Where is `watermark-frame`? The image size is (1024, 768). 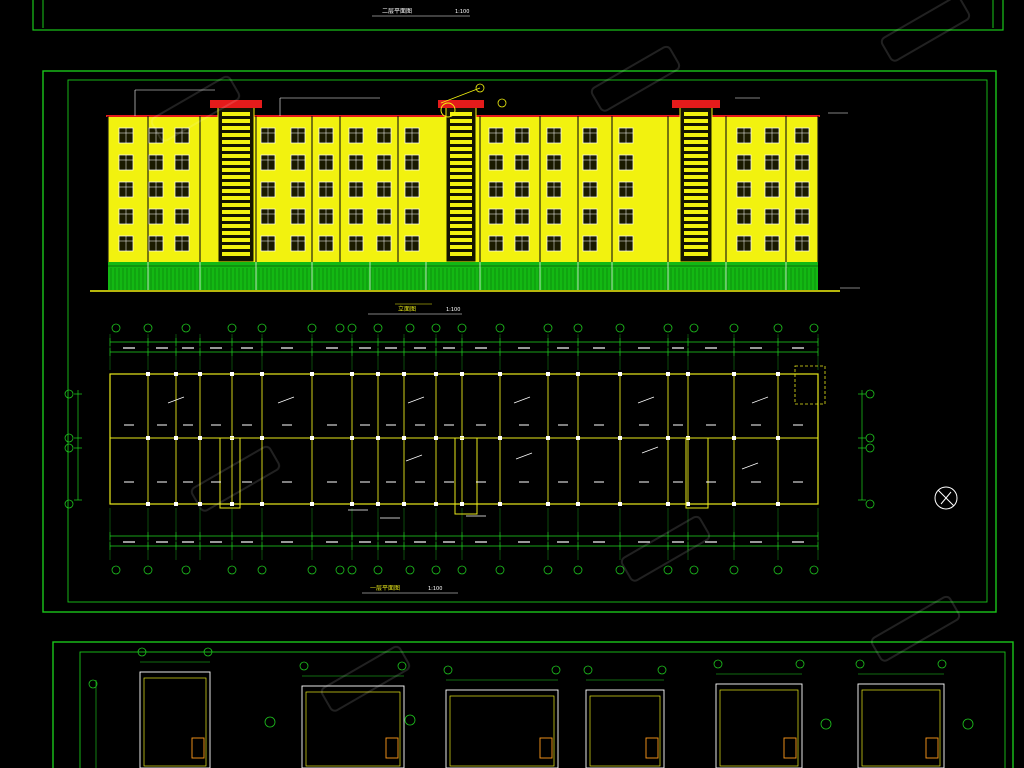
watermark-frame is located at coordinates (235, 478).